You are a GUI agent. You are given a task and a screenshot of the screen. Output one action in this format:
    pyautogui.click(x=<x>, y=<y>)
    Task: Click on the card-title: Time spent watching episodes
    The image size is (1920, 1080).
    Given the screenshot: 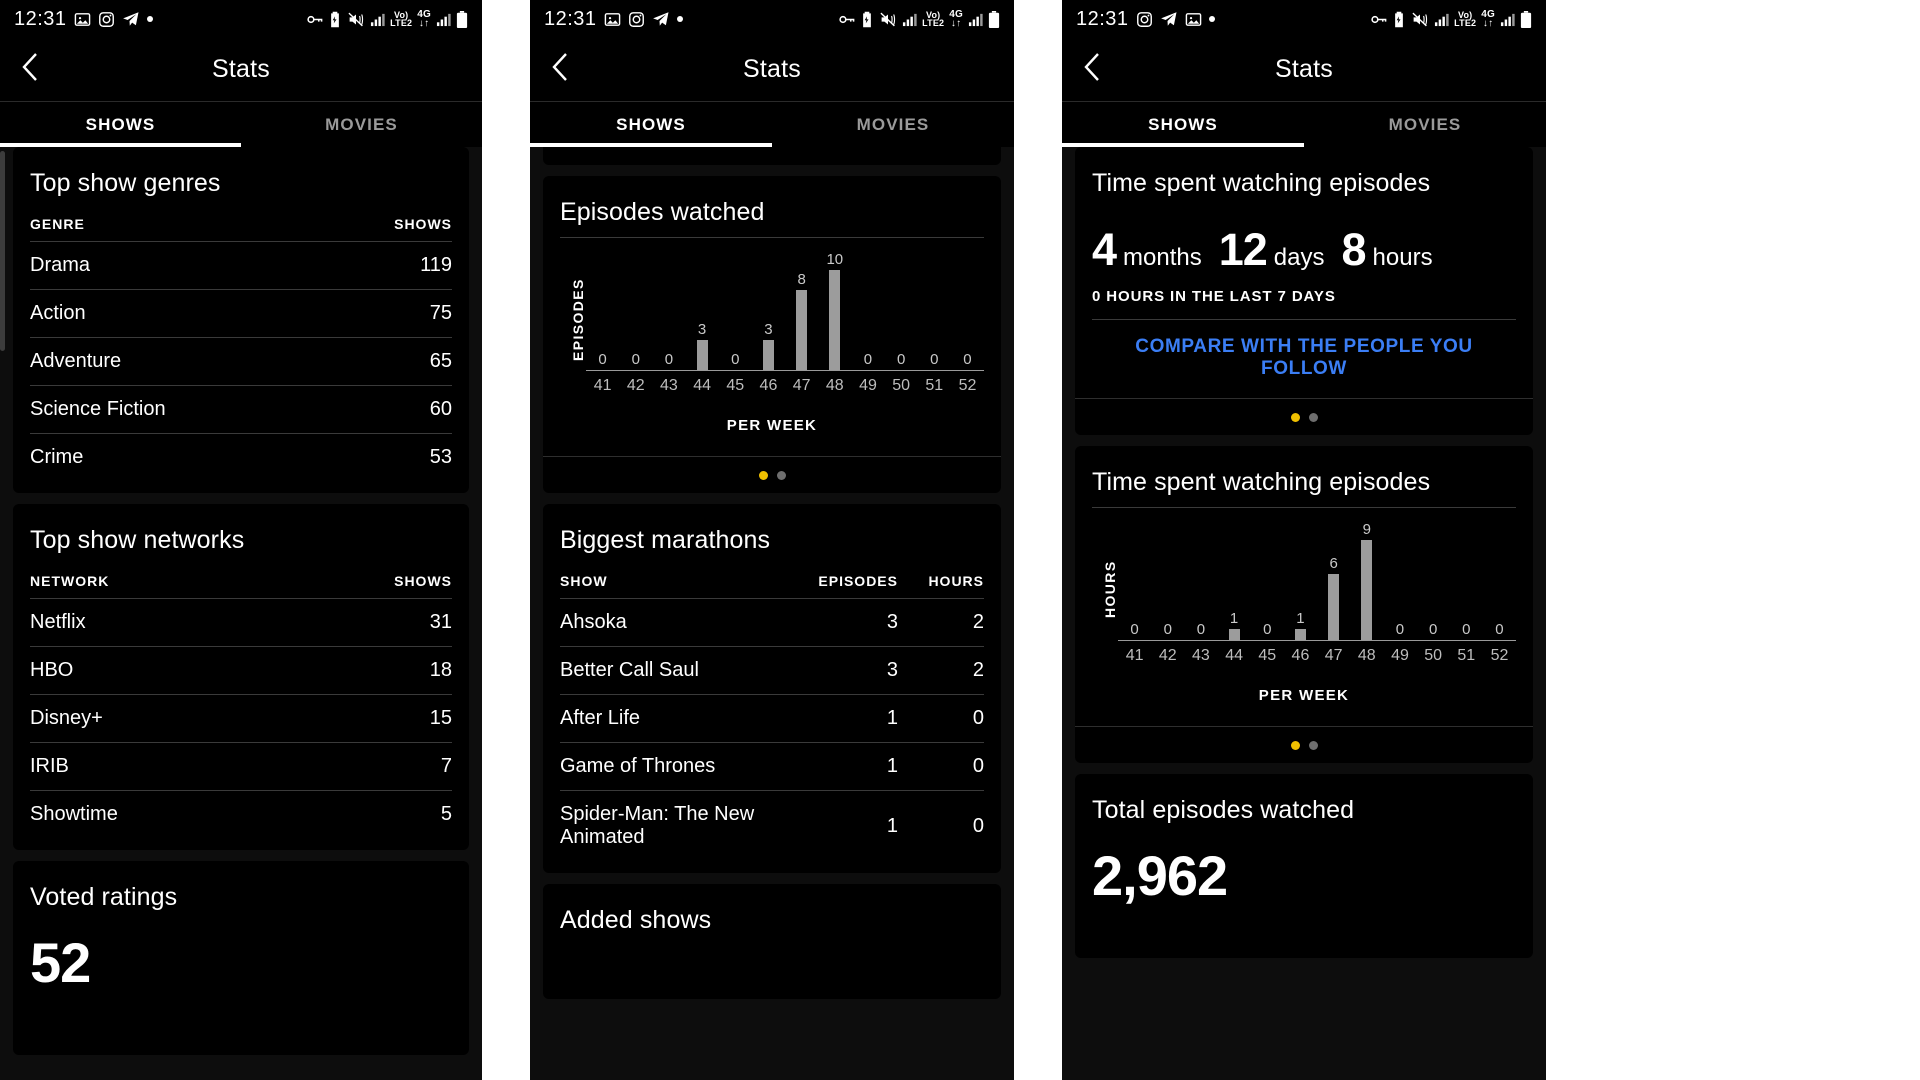 What is the action you would take?
    pyautogui.click(x=1261, y=482)
    